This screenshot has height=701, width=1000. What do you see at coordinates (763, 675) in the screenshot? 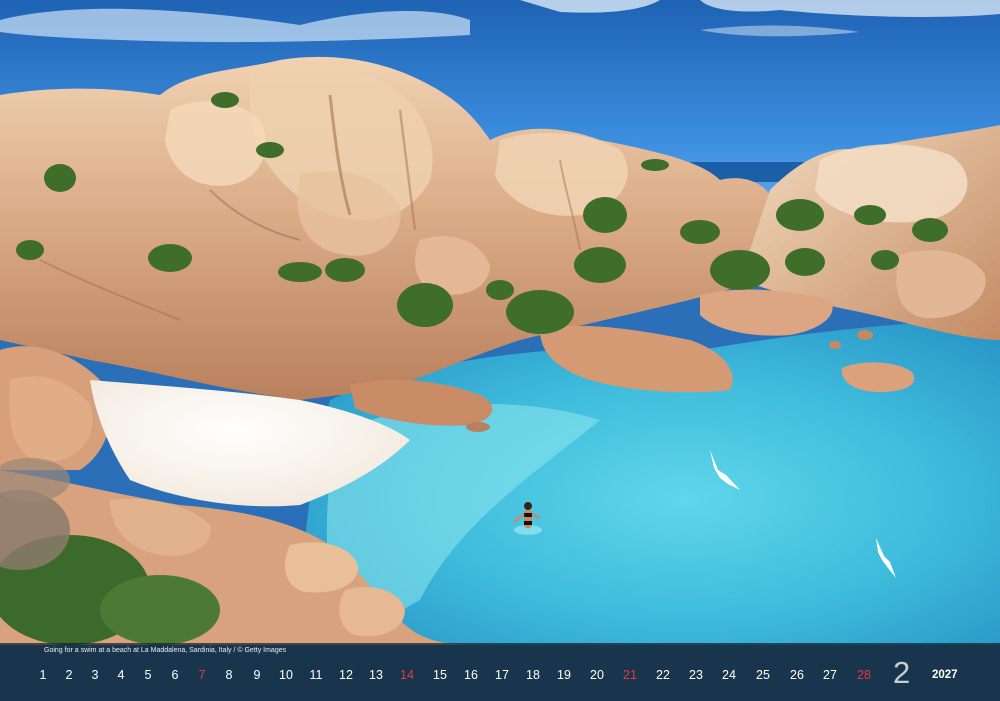
I see `calendar-day: 25` at bounding box center [763, 675].